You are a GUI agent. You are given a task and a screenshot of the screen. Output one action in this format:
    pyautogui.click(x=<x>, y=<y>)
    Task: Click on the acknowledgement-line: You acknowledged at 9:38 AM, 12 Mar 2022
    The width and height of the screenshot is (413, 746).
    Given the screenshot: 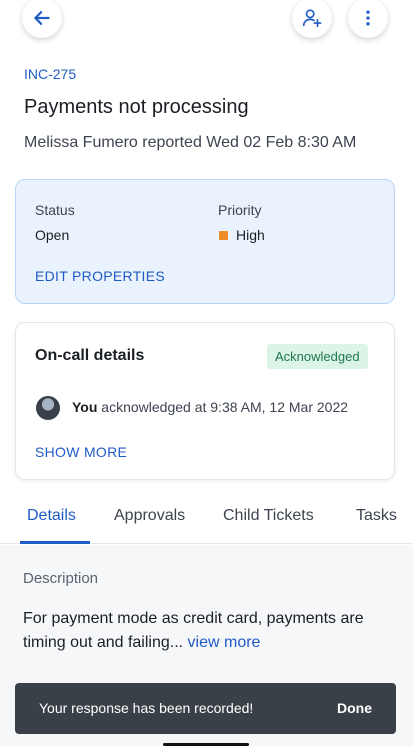 What is the action you would take?
    pyautogui.click(x=210, y=407)
    